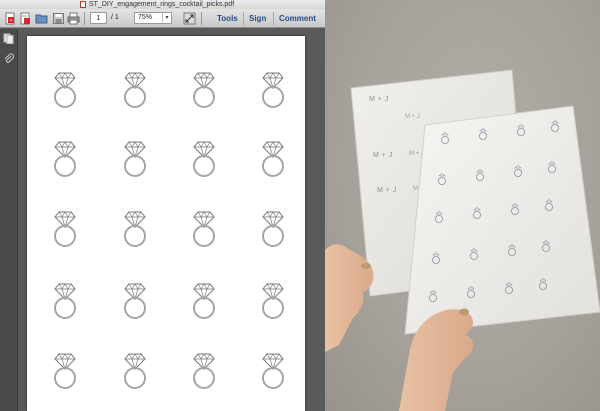 The image size is (600, 411). I want to click on comment-button: Comment, so click(297, 18).